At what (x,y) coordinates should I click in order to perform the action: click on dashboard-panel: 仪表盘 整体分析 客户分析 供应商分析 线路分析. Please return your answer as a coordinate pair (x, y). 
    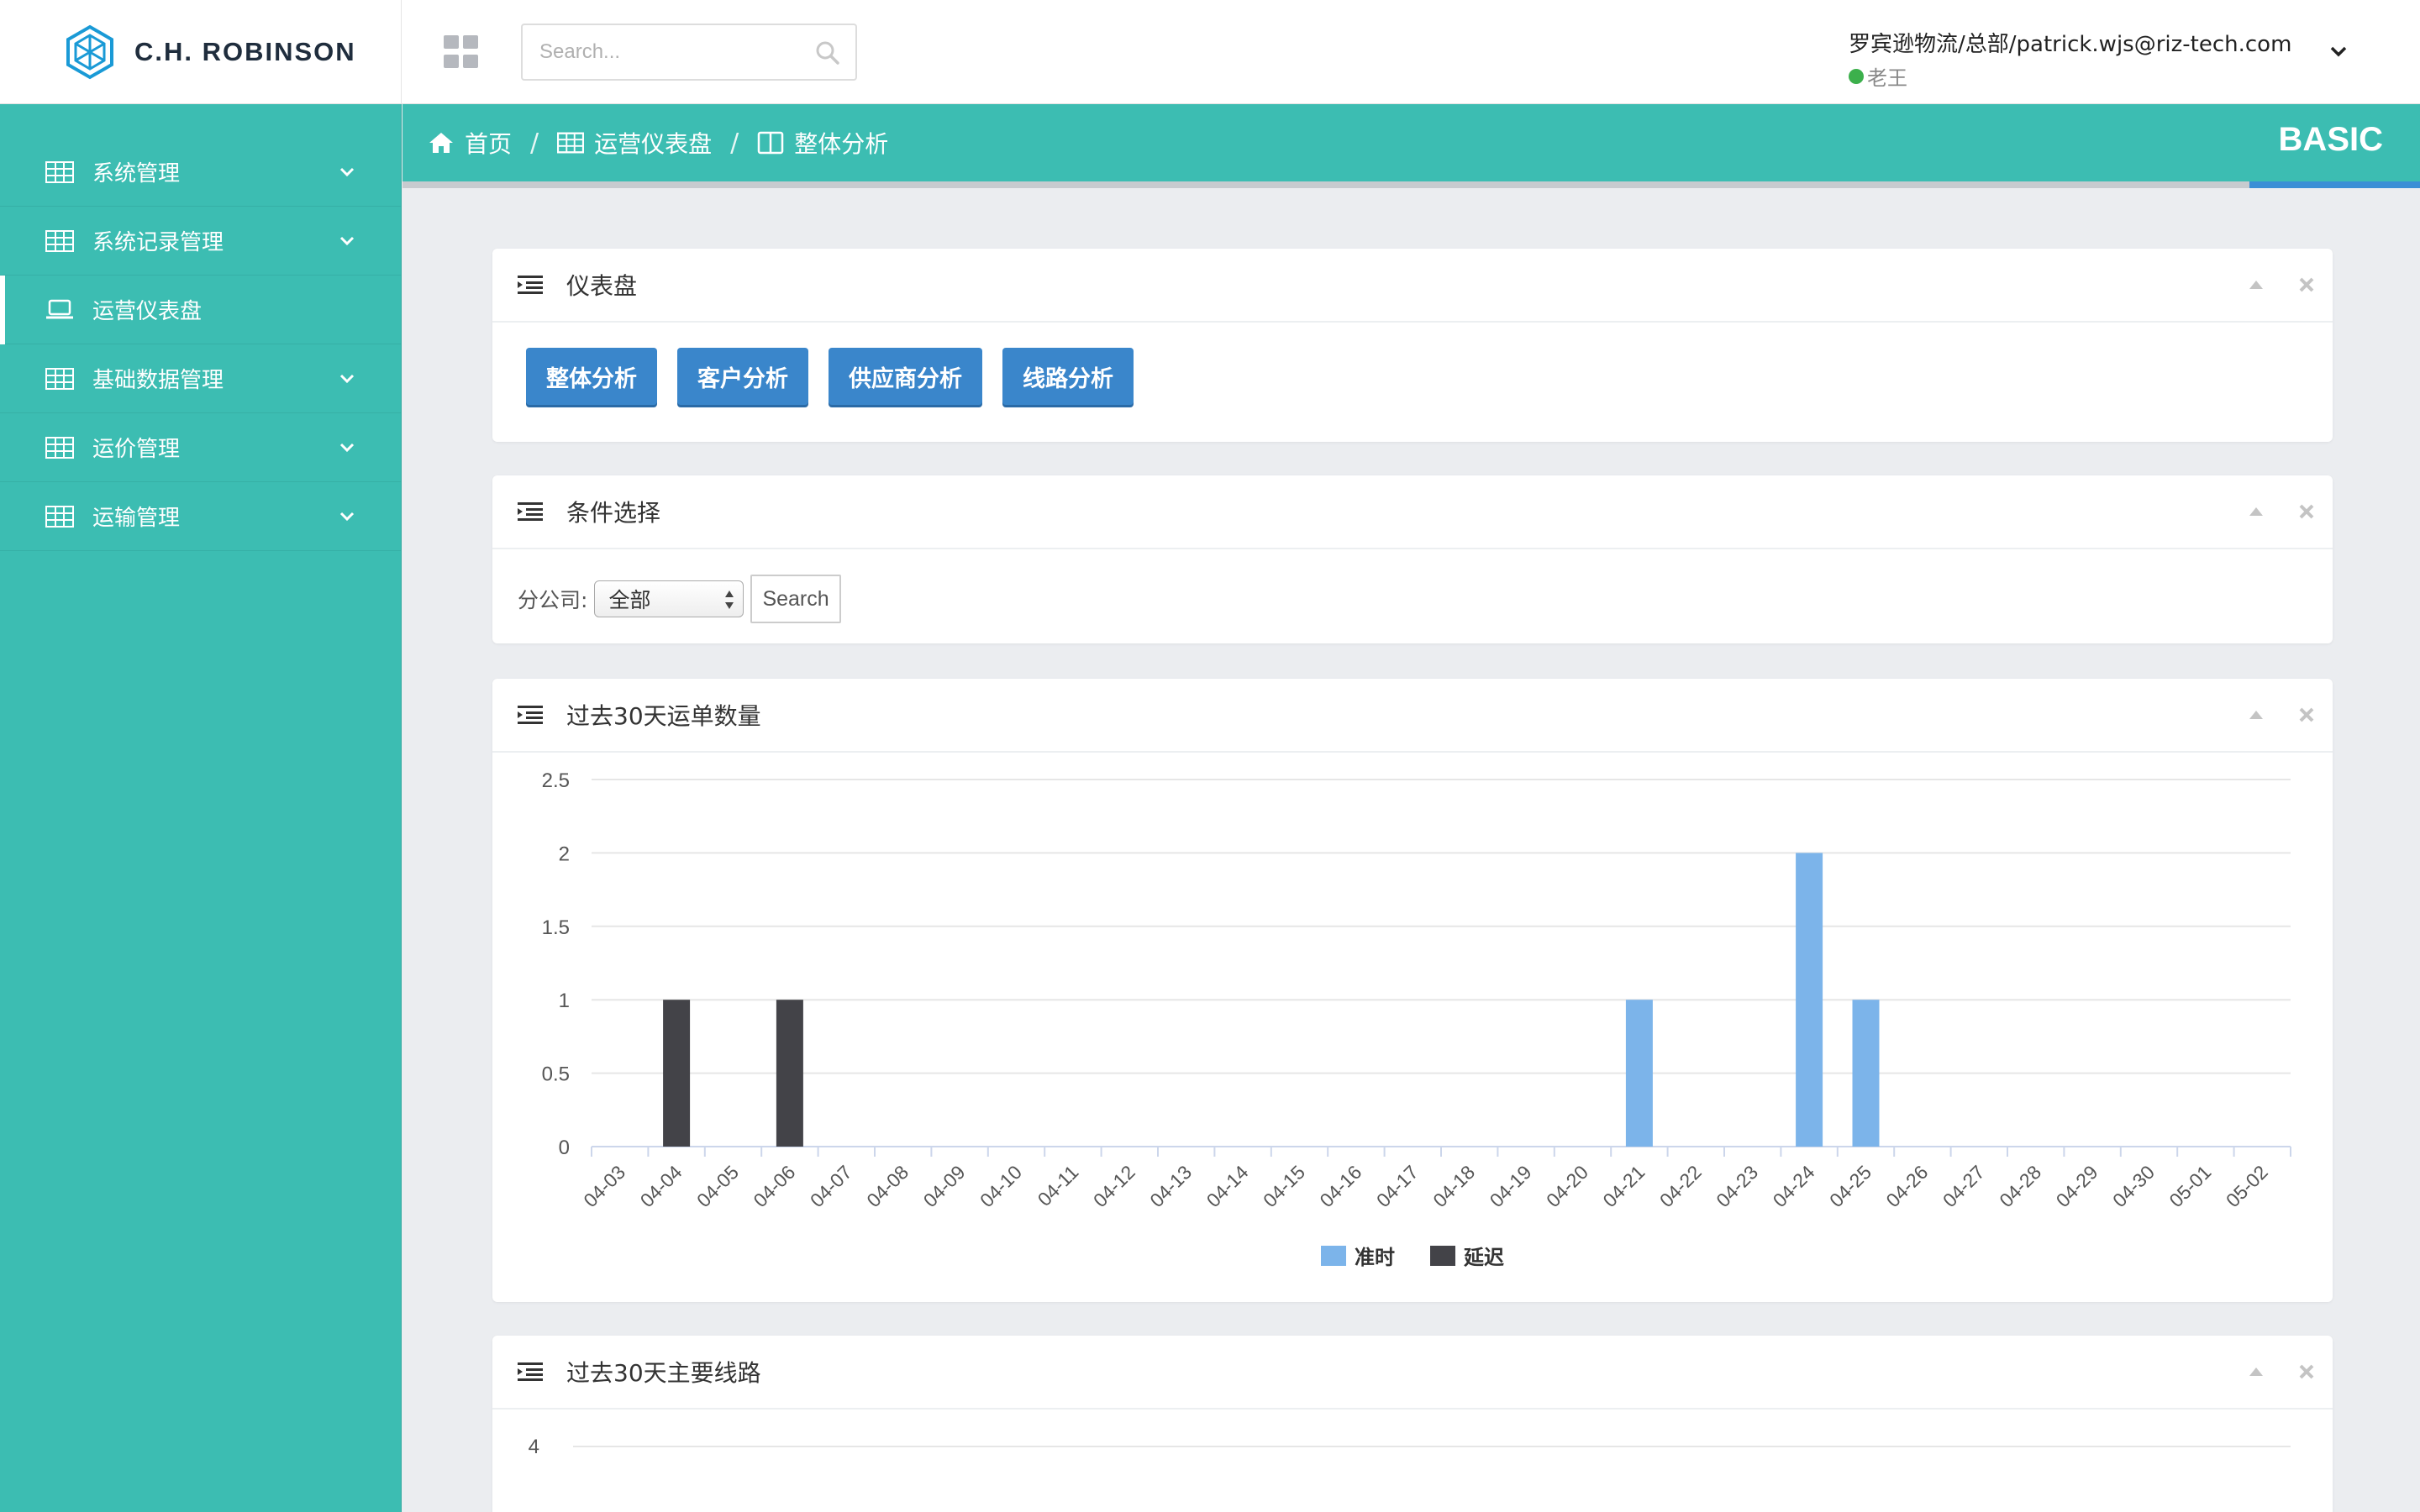
    Looking at the image, I should click on (1412, 345).